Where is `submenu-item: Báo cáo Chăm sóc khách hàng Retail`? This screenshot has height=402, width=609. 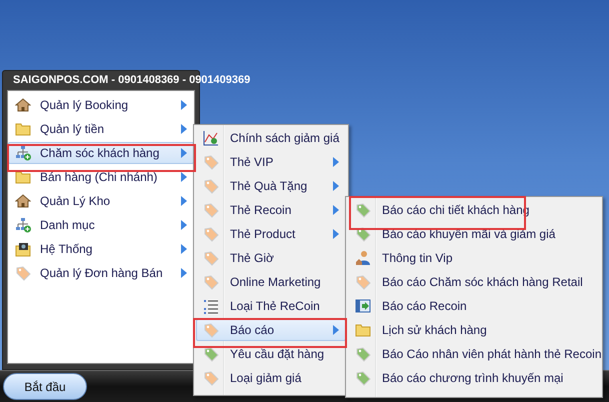
submenu-item: Báo cáo Chăm sóc khách hàng Retail is located at coordinates (474, 282).